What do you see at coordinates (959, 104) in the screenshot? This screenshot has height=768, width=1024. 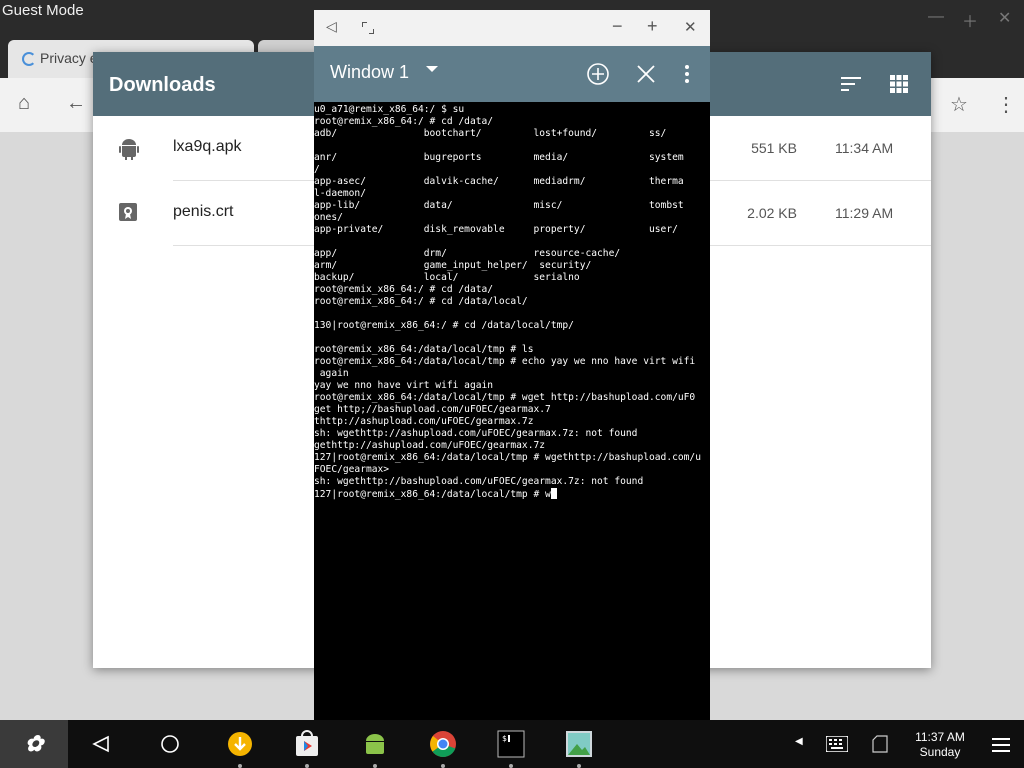 I see `bookmark-star-icon: ☆` at bounding box center [959, 104].